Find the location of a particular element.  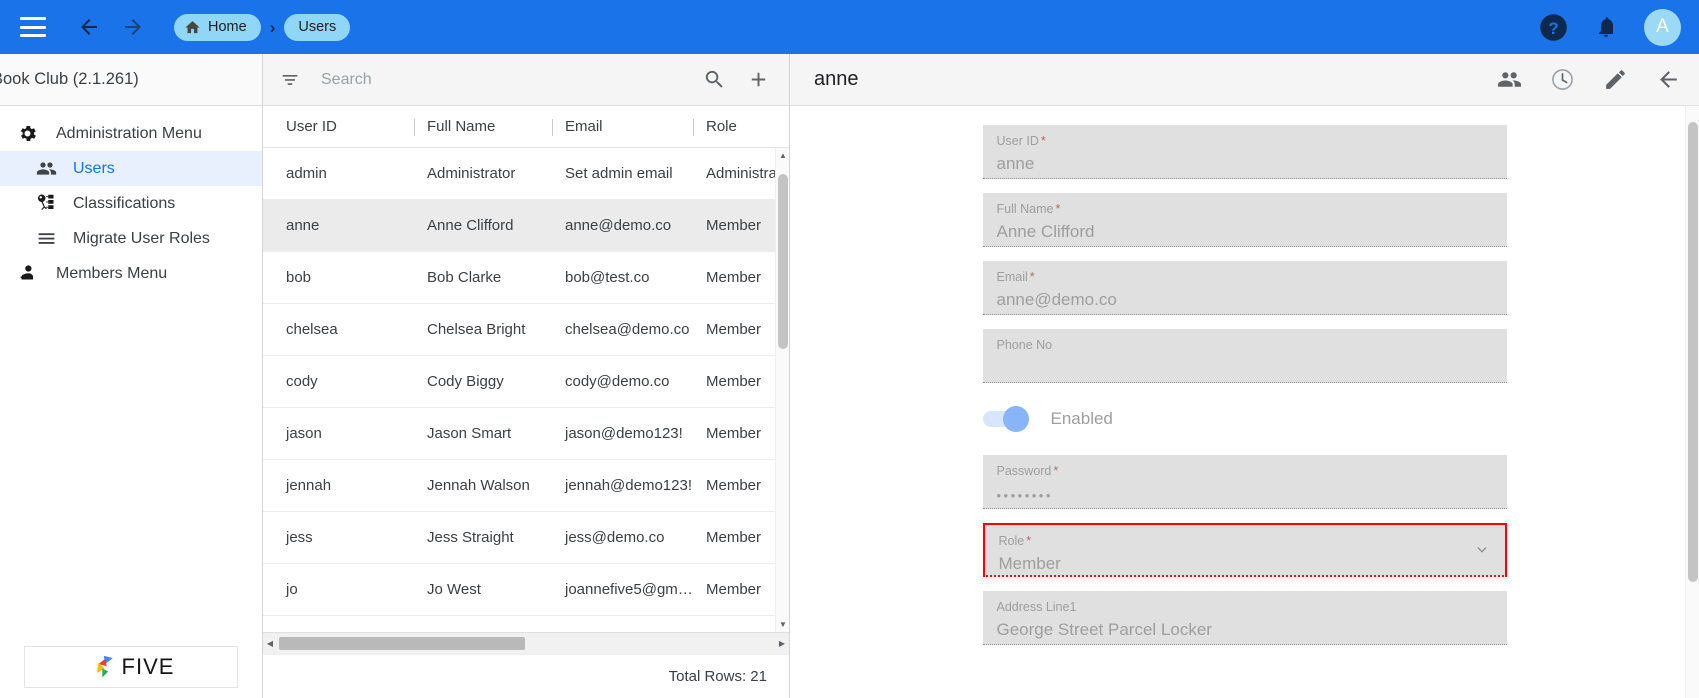

sidebar-item-classifications: Classifications is located at coordinates (131, 203).